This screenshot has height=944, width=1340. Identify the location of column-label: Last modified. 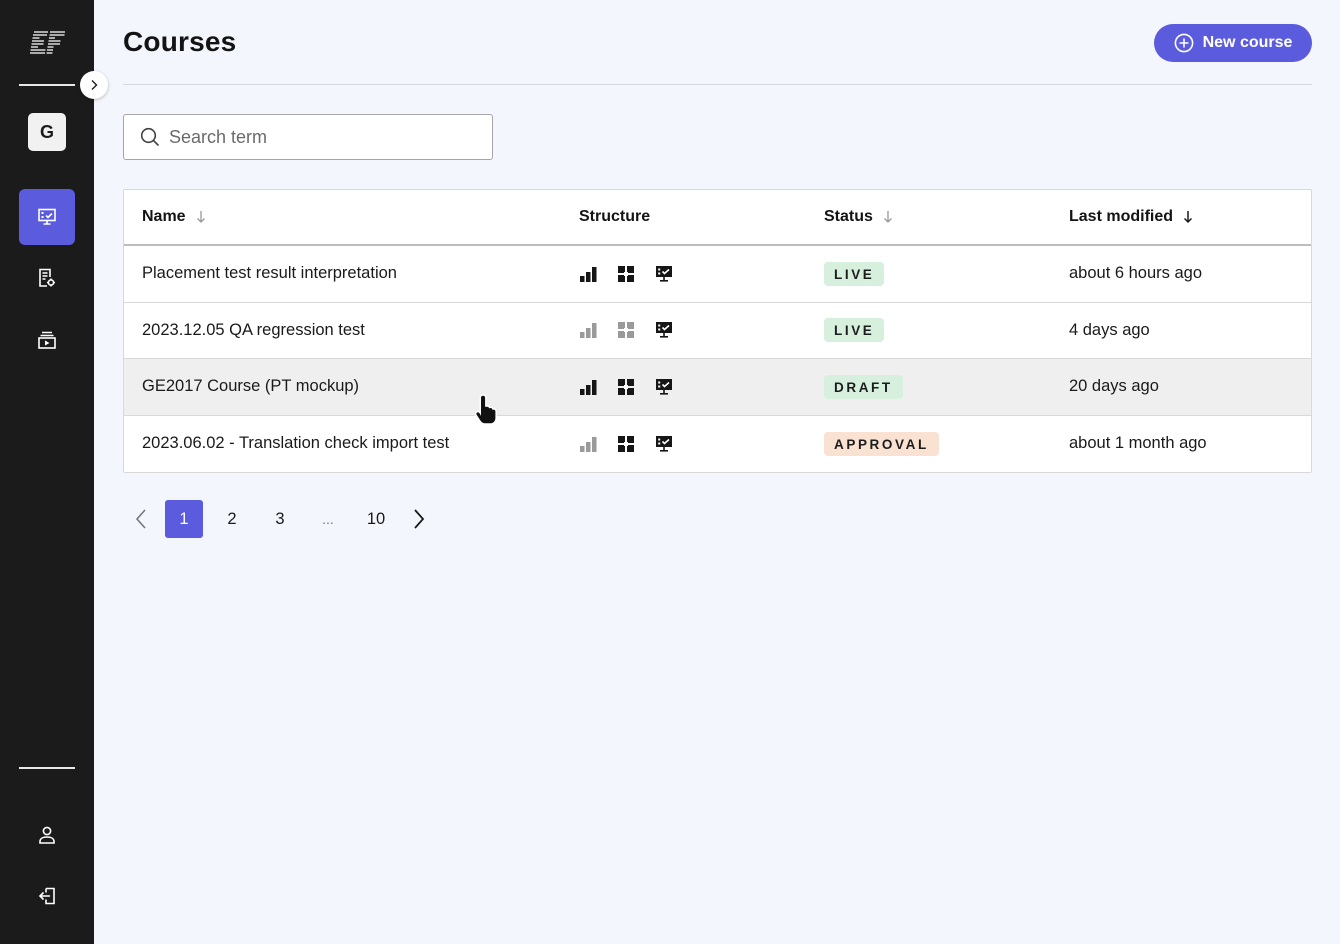
(1121, 216).